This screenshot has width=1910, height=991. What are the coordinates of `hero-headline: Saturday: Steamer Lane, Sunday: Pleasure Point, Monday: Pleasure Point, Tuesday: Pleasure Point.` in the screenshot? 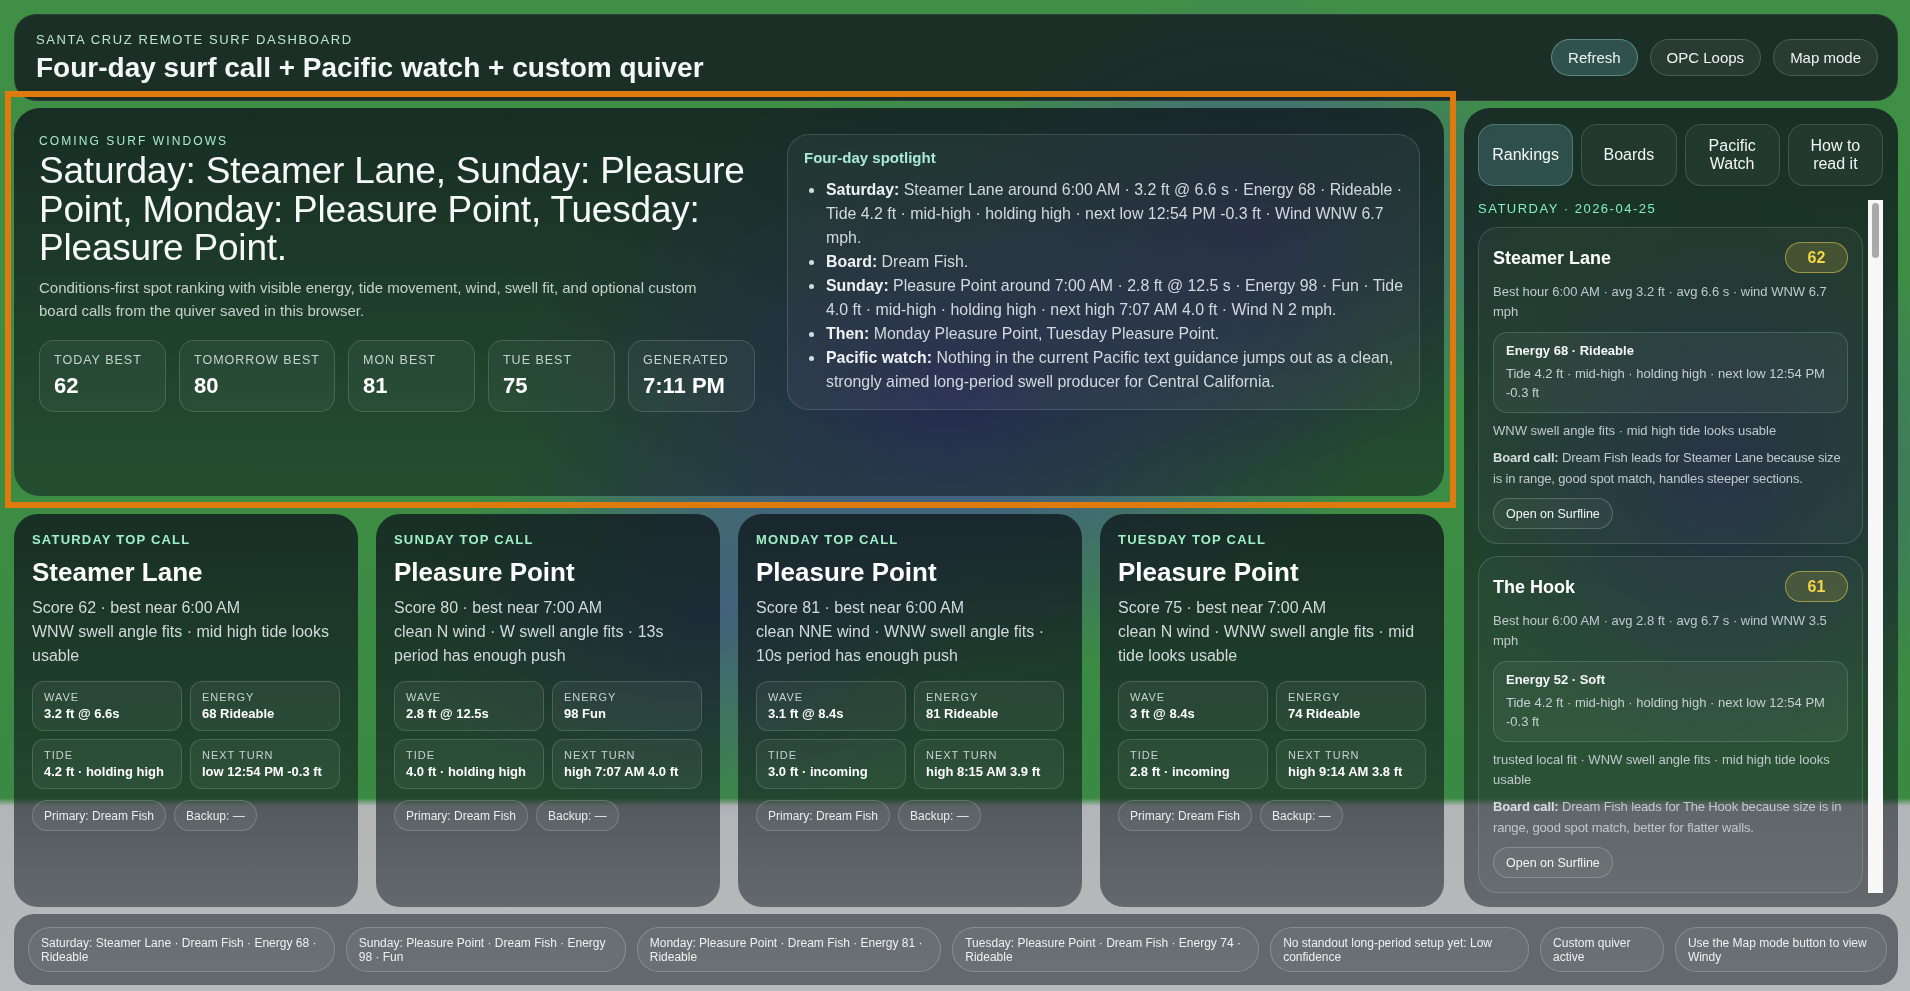 It's located at (392, 210).